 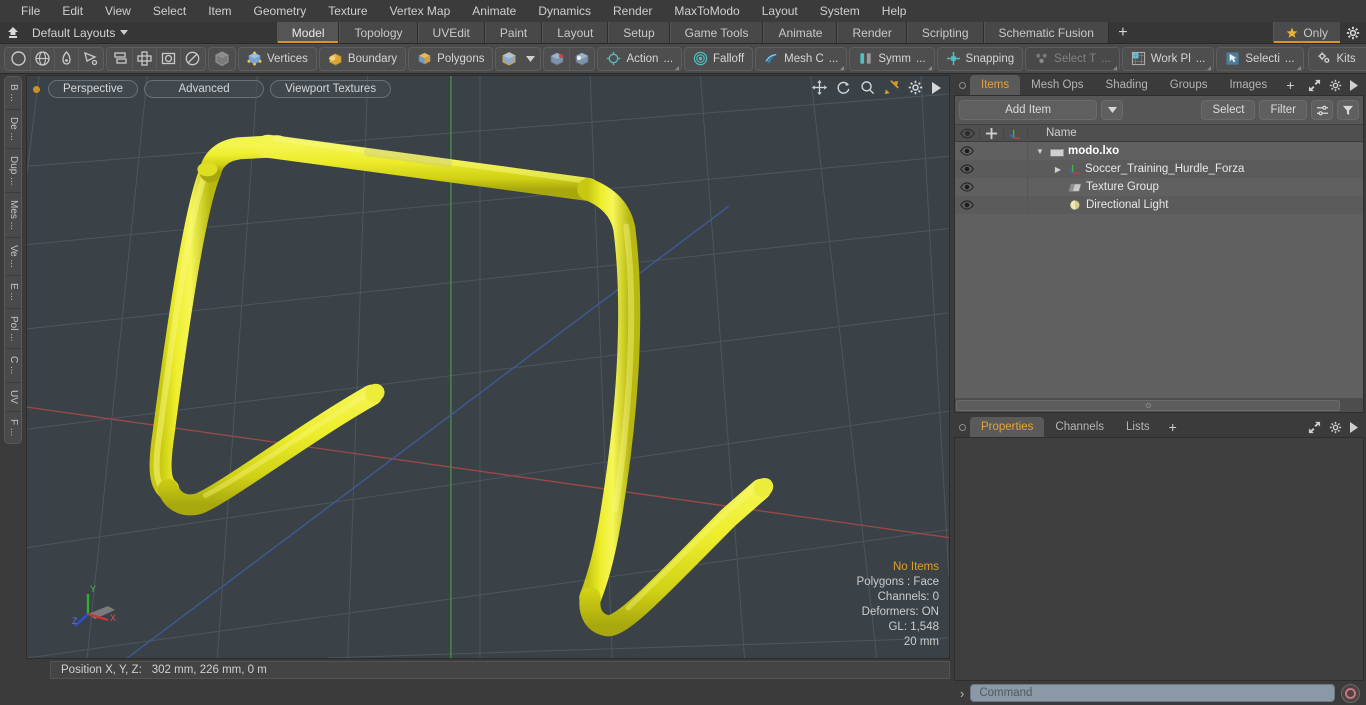 I want to click on pen-icon, so click(x=66, y=58).